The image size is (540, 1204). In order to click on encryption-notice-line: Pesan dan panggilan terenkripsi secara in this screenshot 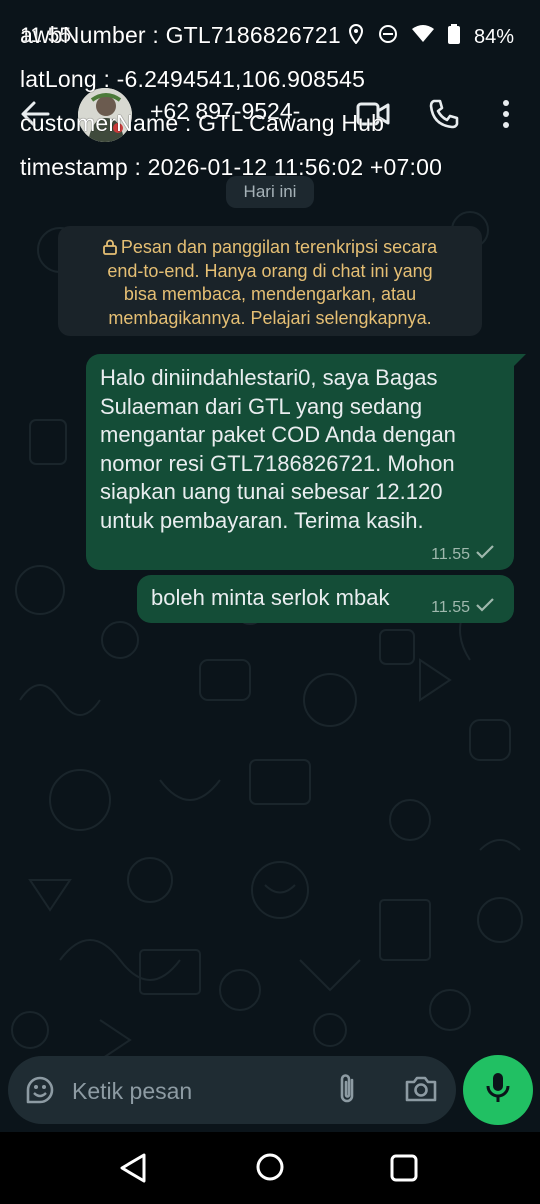, I will do `click(270, 248)`.